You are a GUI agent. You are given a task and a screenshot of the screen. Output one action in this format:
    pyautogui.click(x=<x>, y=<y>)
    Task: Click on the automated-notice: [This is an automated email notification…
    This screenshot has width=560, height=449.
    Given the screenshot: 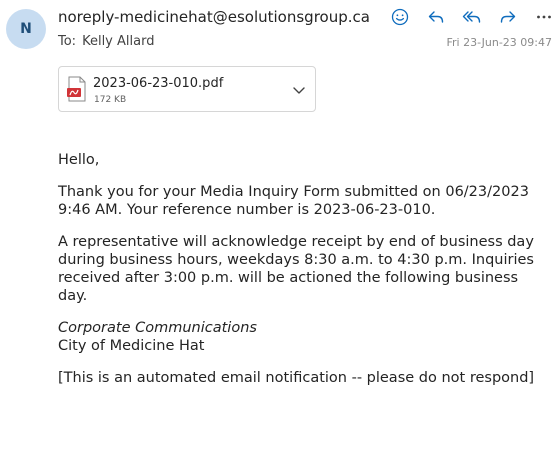 What is the action you would take?
    pyautogui.click(x=296, y=378)
    